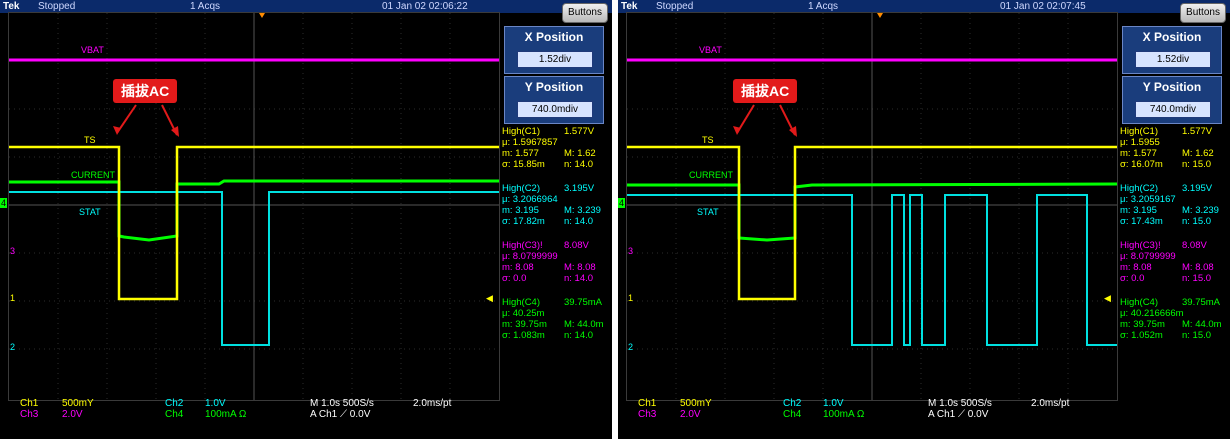 Image resolution: width=1230 pixels, height=439 pixels. What do you see at coordinates (958, 414) in the screenshot?
I see `trigger-setting: A Ch1 ⟋ 0.0V` at bounding box center [958, 414].